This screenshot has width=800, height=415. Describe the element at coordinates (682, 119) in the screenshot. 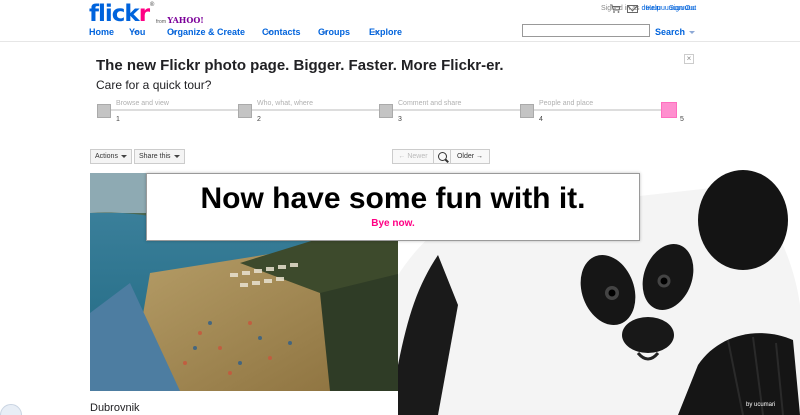

I see `tour-step-5-number: 5` at that location.